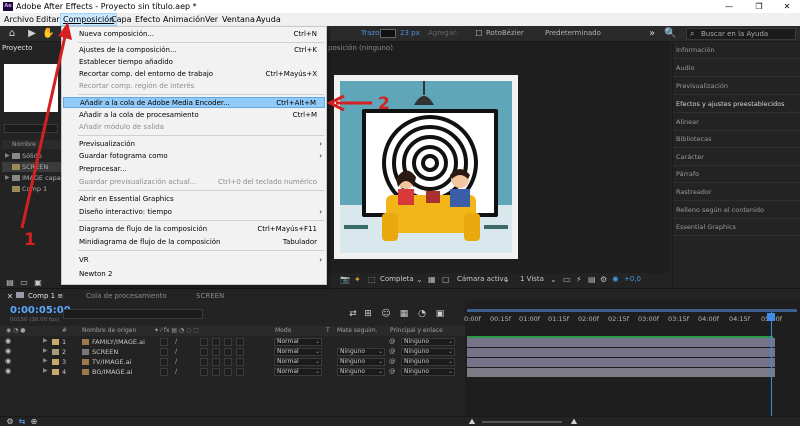  I want to click on tab-screen: SCREEN, so click(210, 296).